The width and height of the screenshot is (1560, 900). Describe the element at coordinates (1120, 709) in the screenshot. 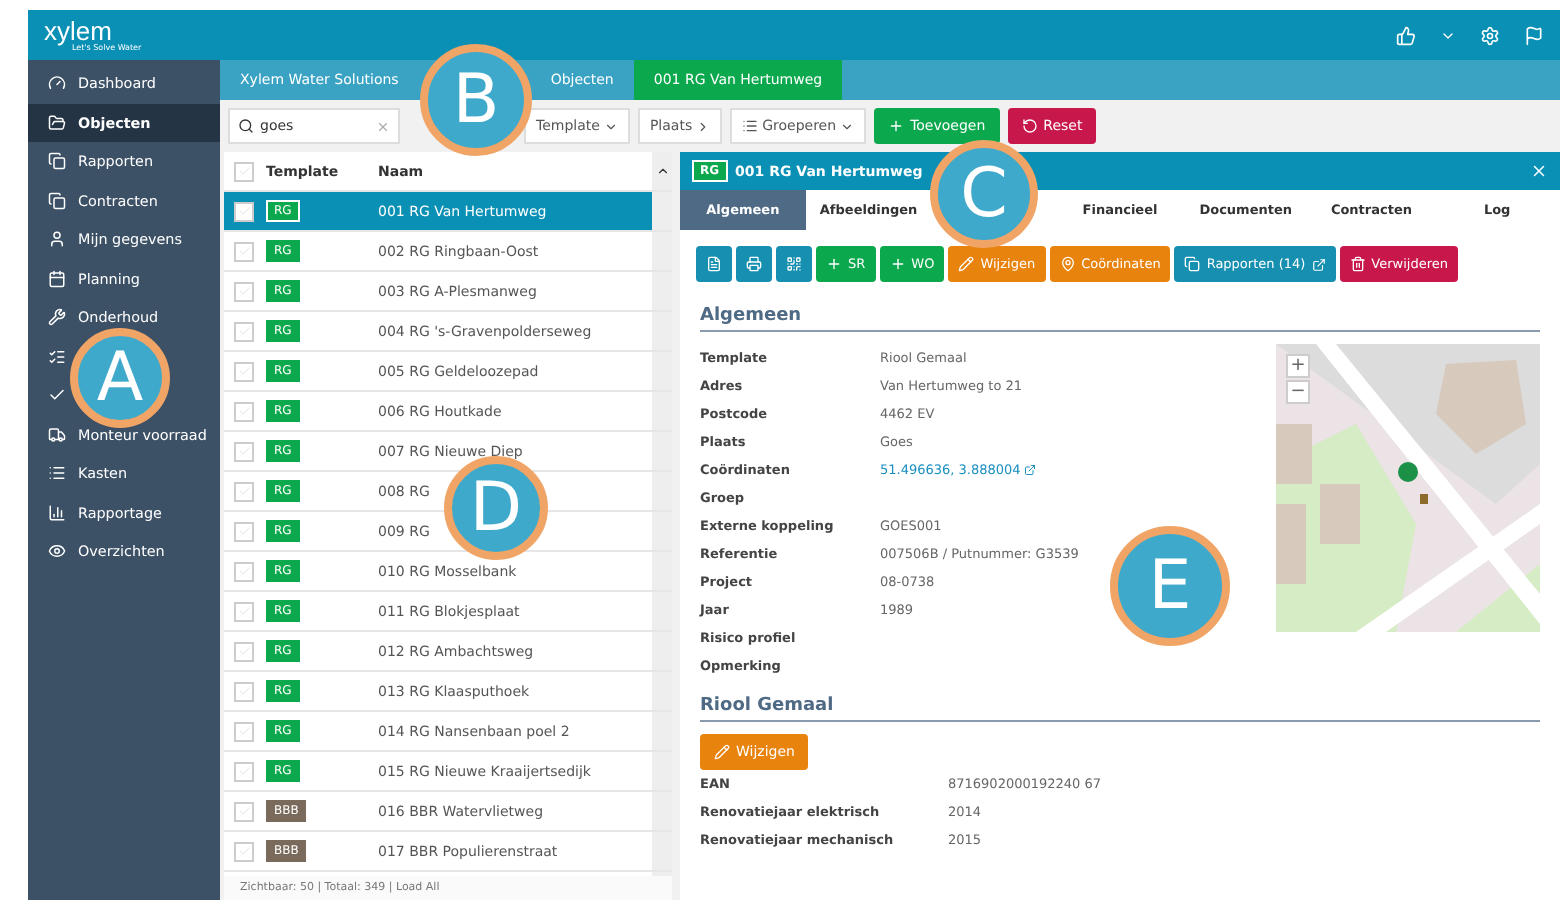

I see `section-heading: Riool Gemaal` at that location.